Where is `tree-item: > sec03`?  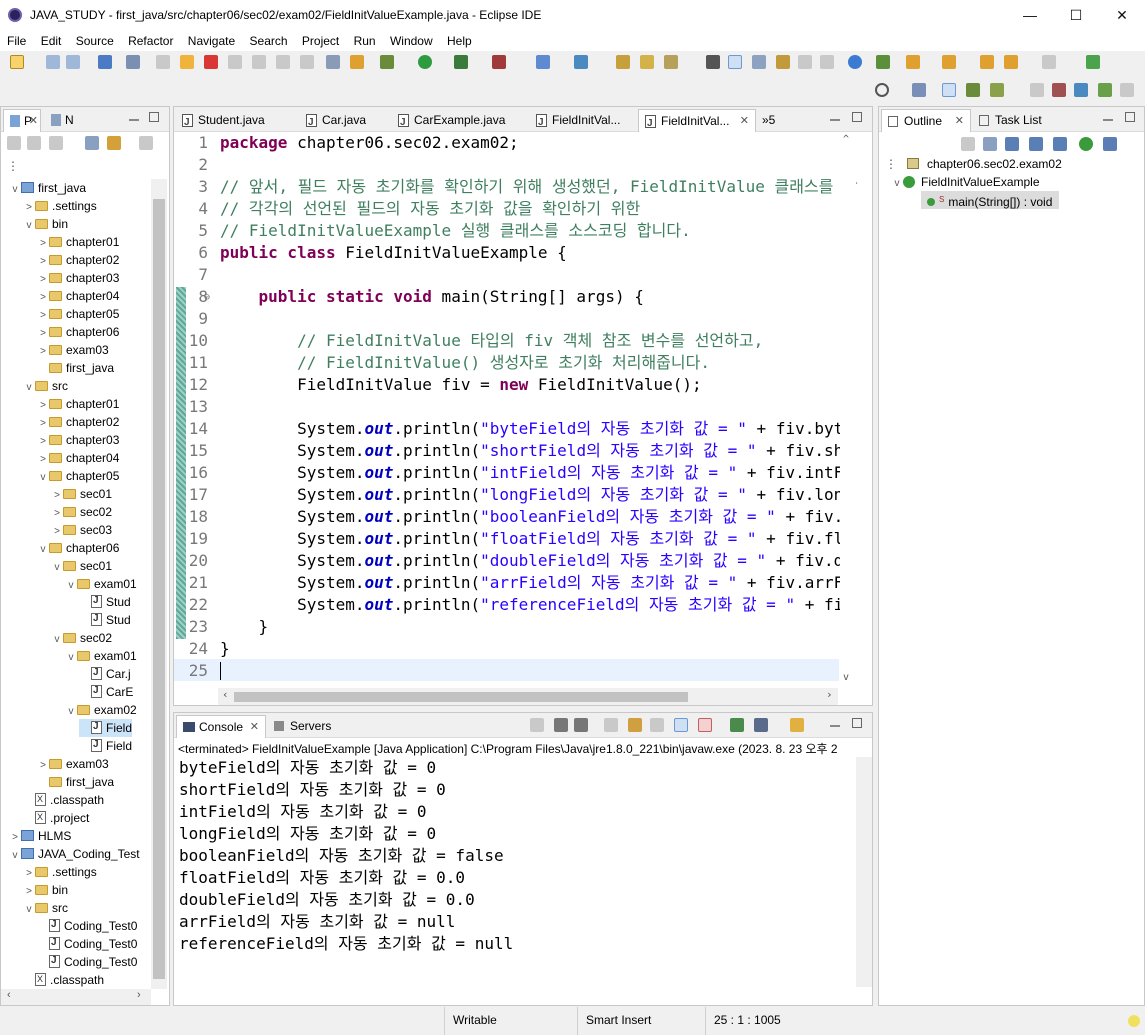
tree-item: > sec03 is located at coordinates (81, 530).